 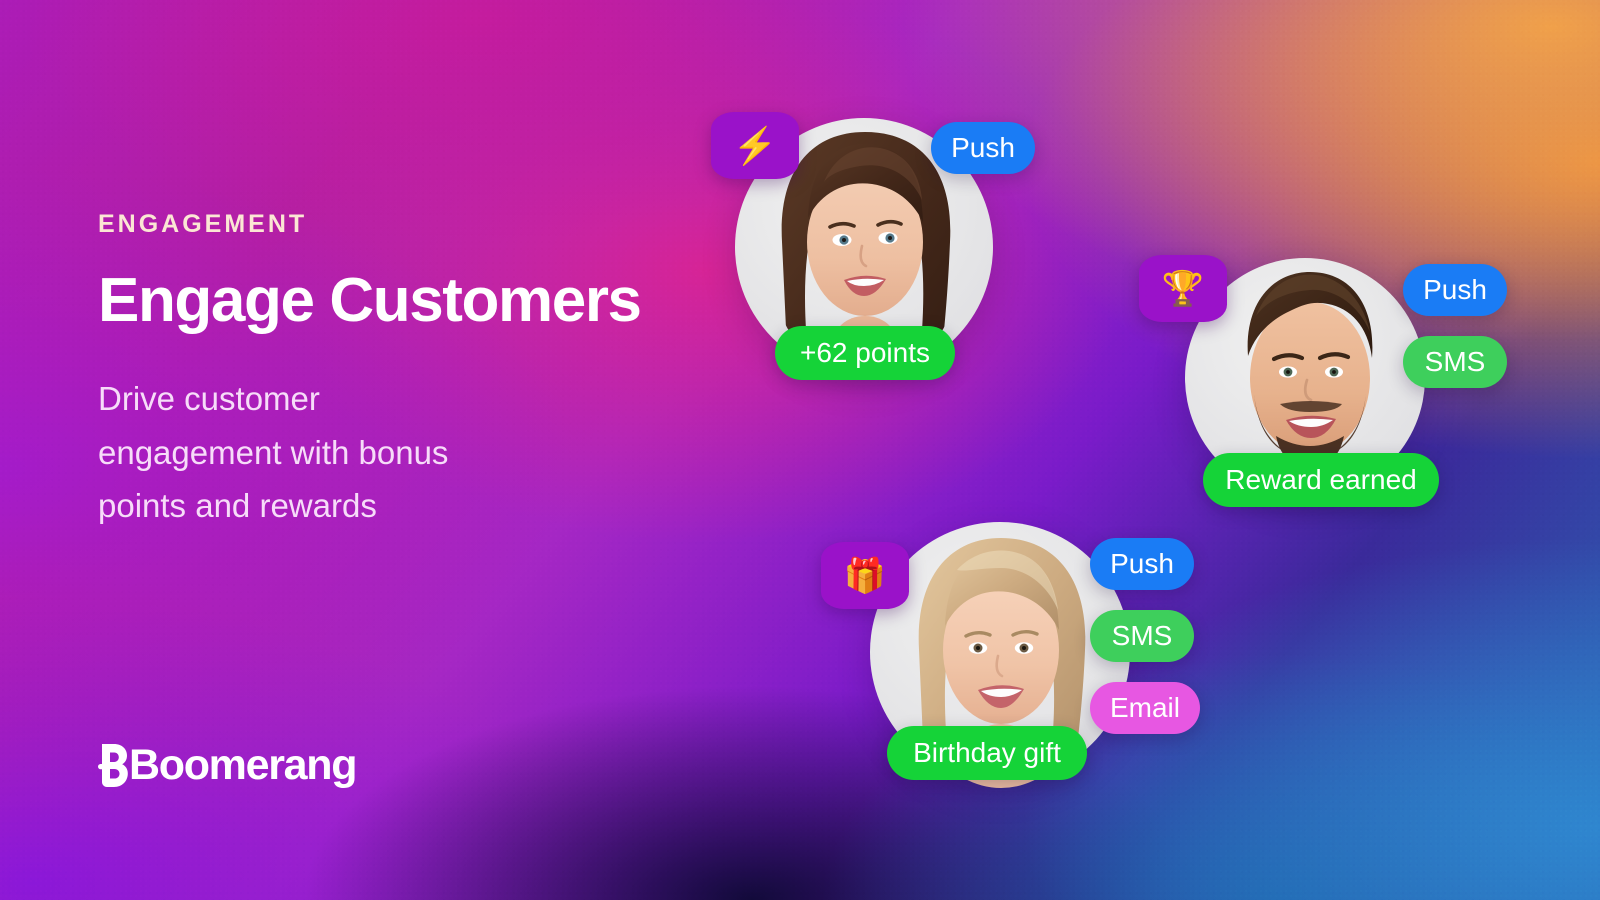 What do you see at coordinates (113, 765) in the screenshot?
I see `boomerang-b-mark-icon` at bounding box center [113, 765].